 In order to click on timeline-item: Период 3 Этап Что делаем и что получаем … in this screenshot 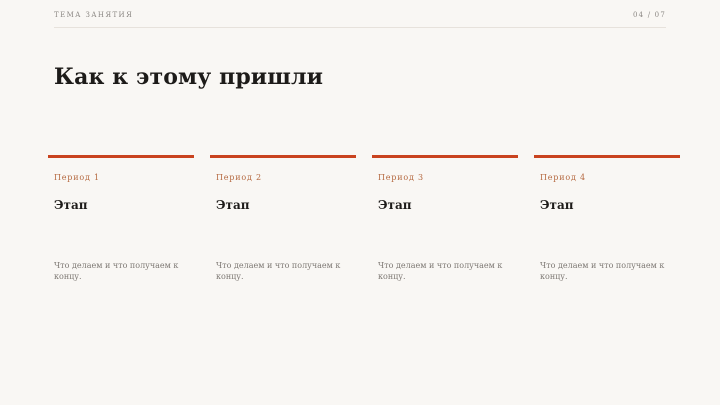, I will do `click(445, 235)`.